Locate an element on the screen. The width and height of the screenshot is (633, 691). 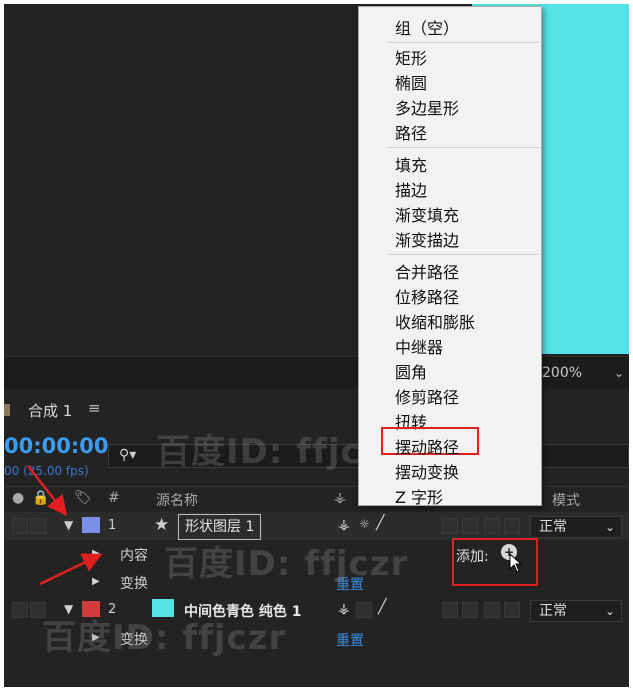
search-icon: ⚲▾ is located at coordinates (128, 455).